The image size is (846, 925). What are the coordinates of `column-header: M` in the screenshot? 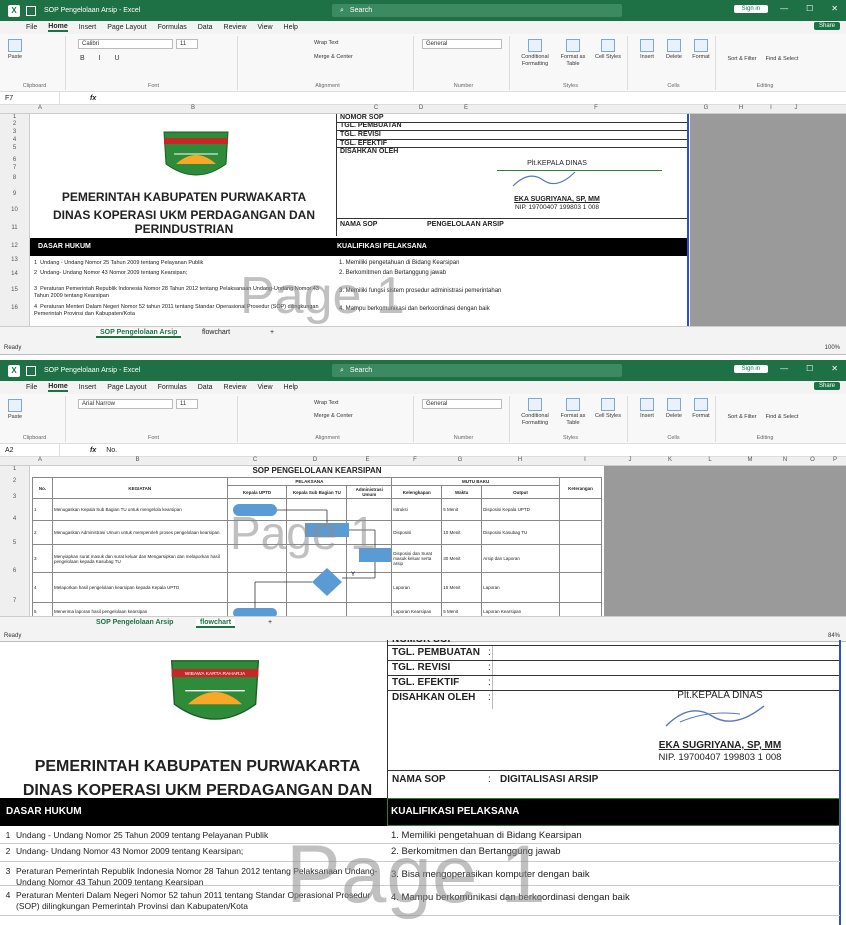 It's located at (750, 460).